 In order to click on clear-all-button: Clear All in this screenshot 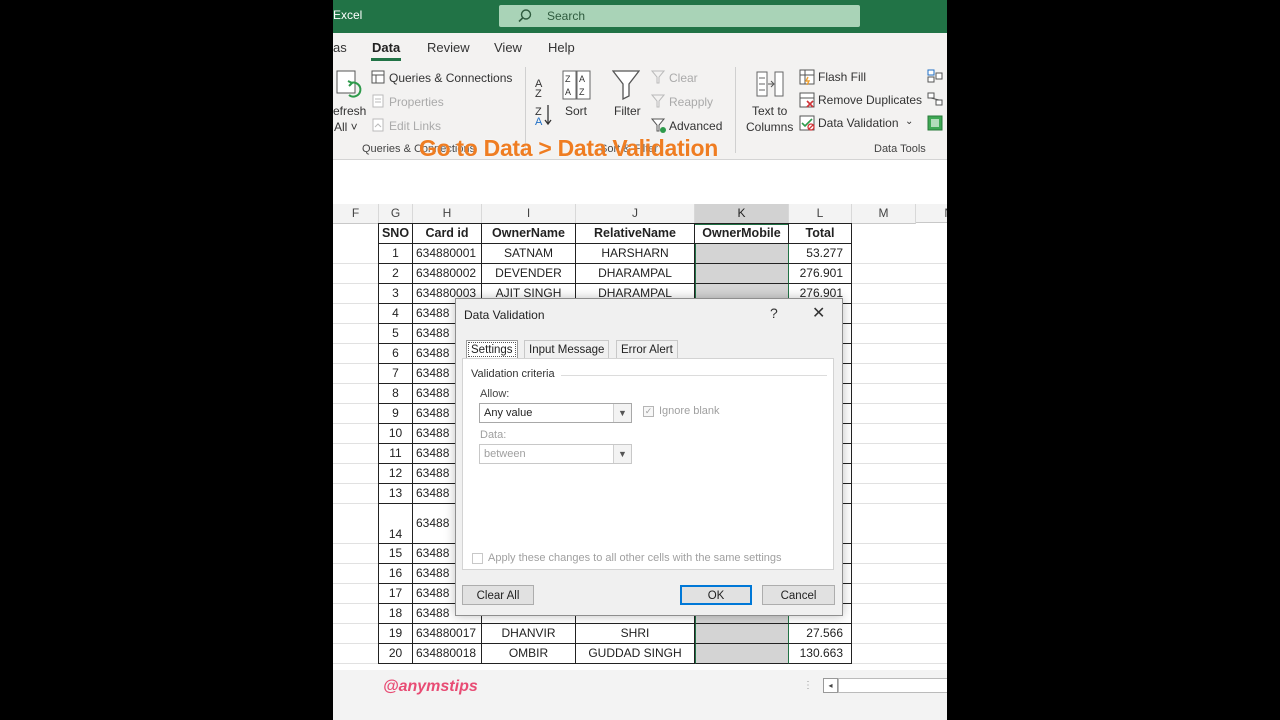, I will do `click(498, 595)`.